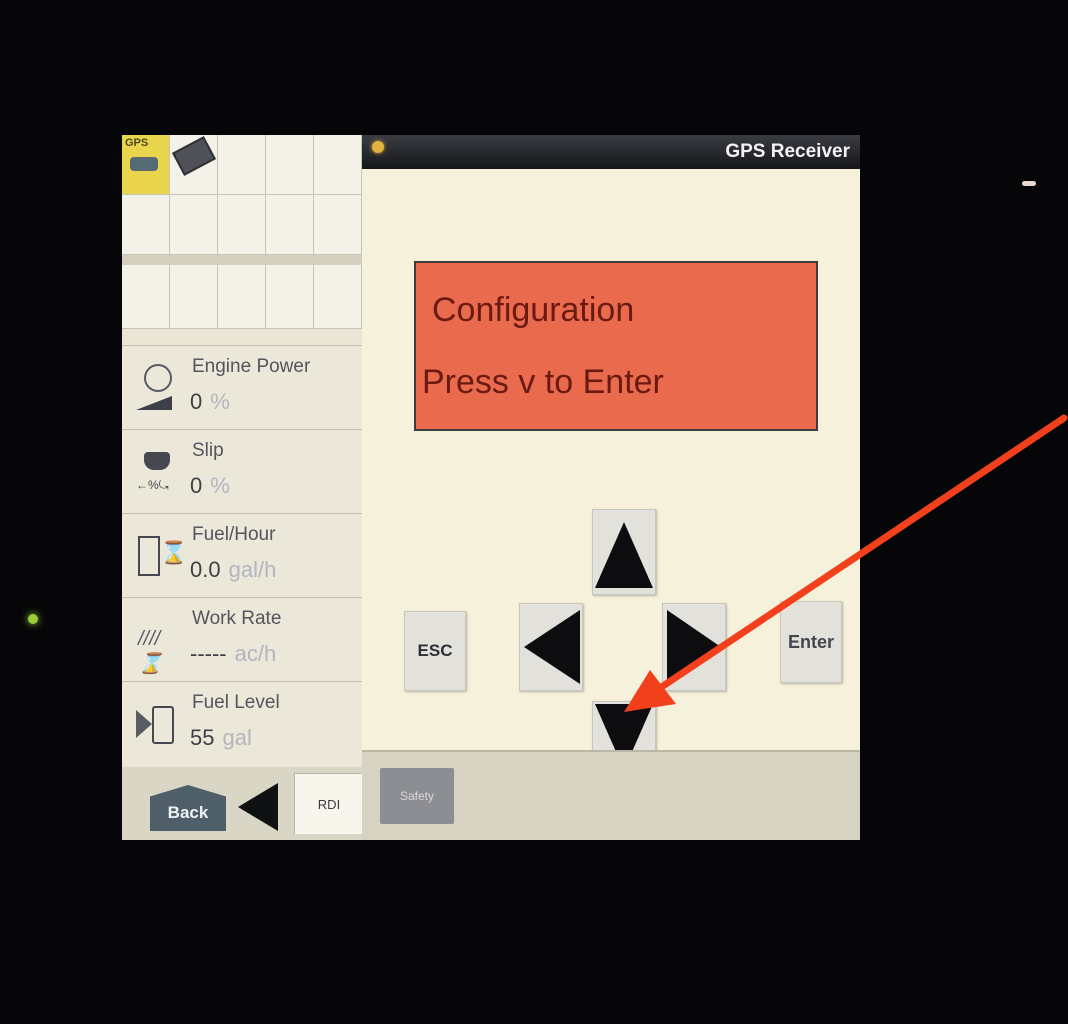  Describe the element at coordinates (242, 723) in the screenshot. I see `gauge-fuel-level: Fuel Level 55 gal` at that location.